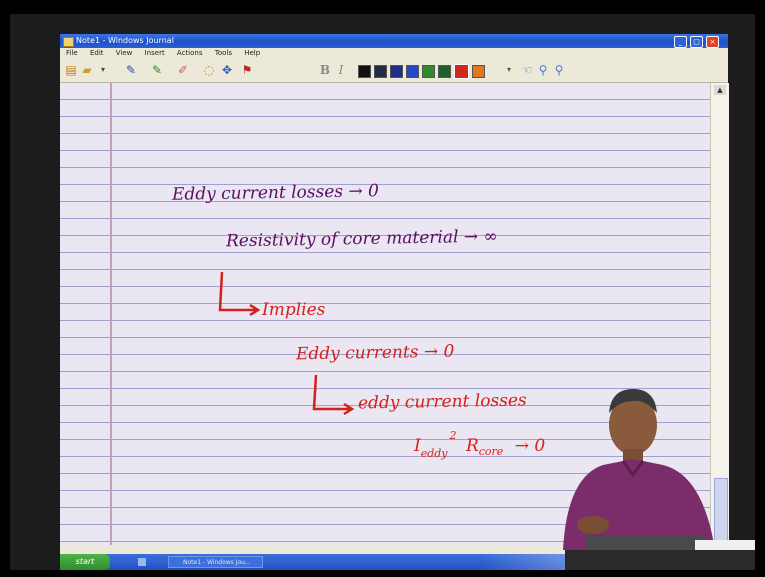 The width and height of the screenshot is (765, 577). Describe the element at coordinates (417, 446) in the screenshot. I see `formula-current: I` at that location.